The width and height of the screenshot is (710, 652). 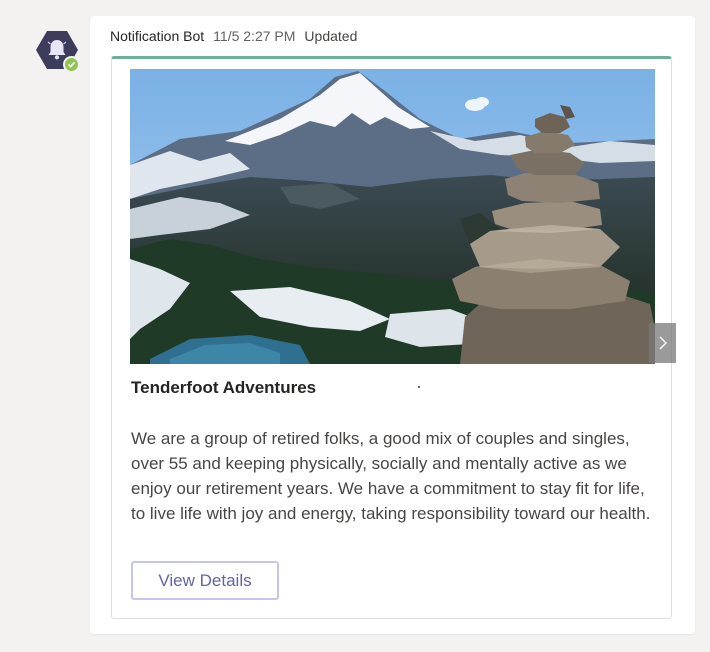 I want to click on edited-label: Updated, so click(x=331, y=36).